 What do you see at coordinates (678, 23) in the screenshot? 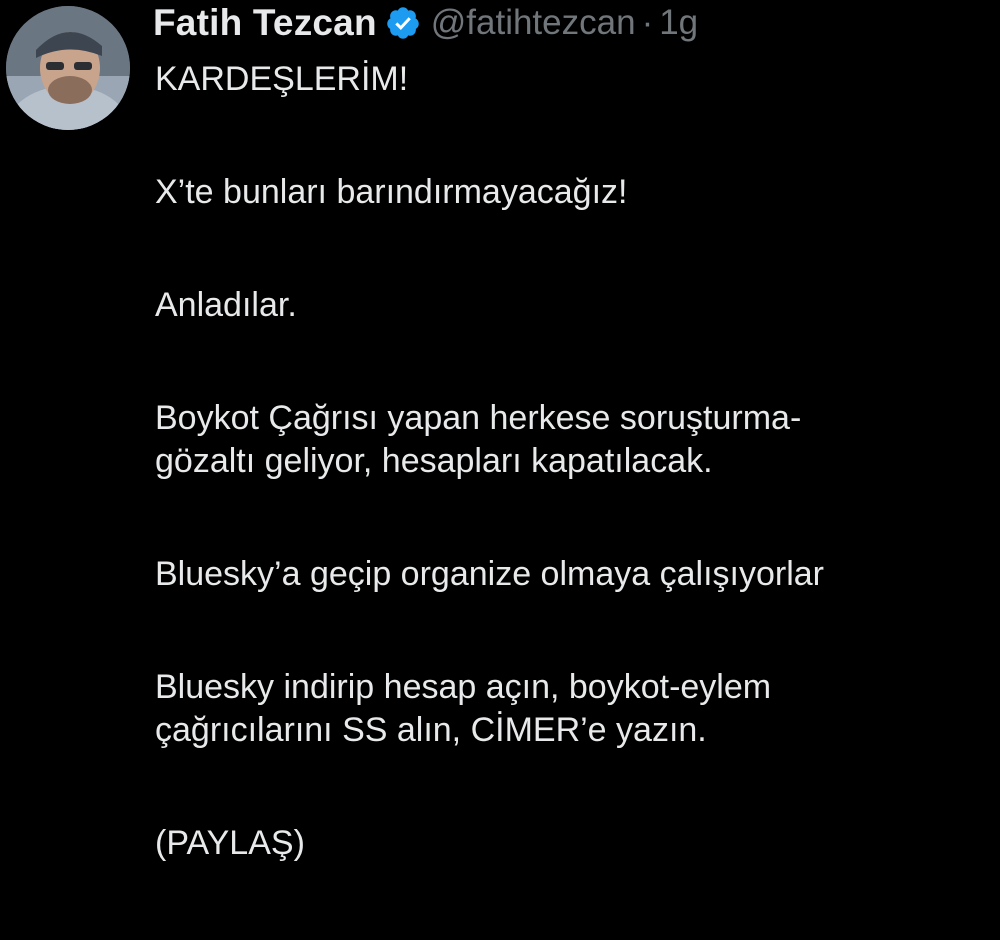
I see `tweet-timestamp: 1g` at bounding box center [678, 23].